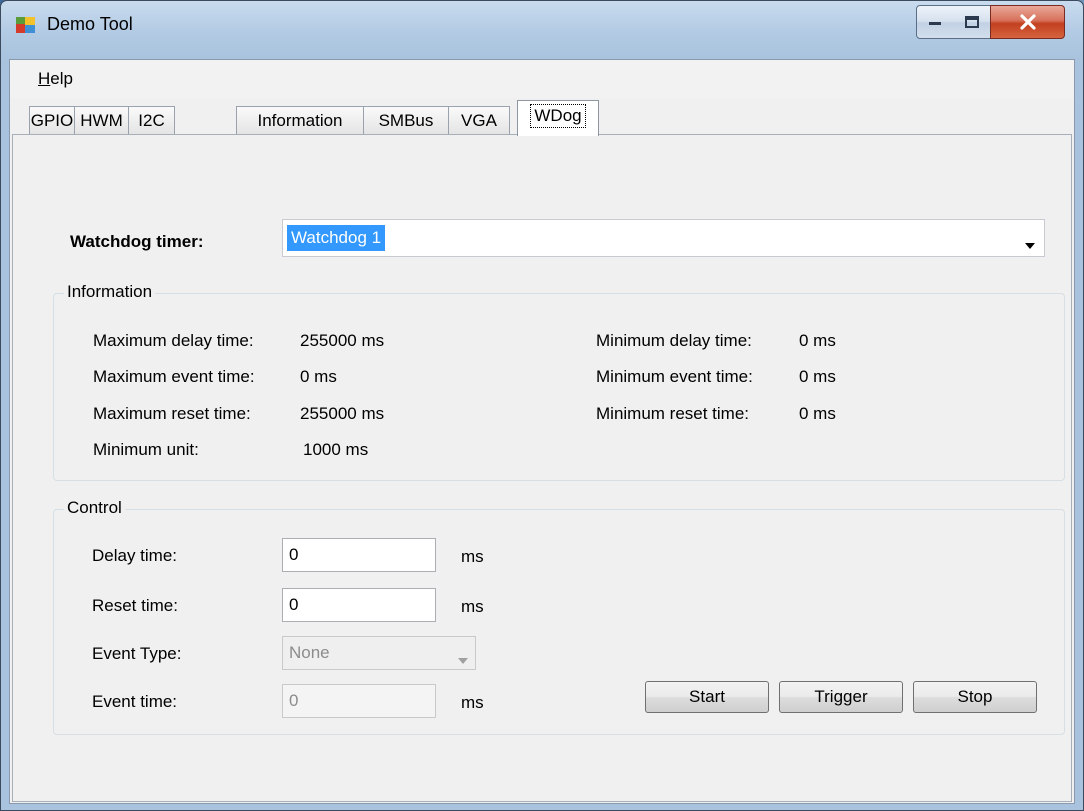  Describe the element at coordinates (673, 413) in the screenshot. I see `min-reset-label: Minimum reset time:` at that location.